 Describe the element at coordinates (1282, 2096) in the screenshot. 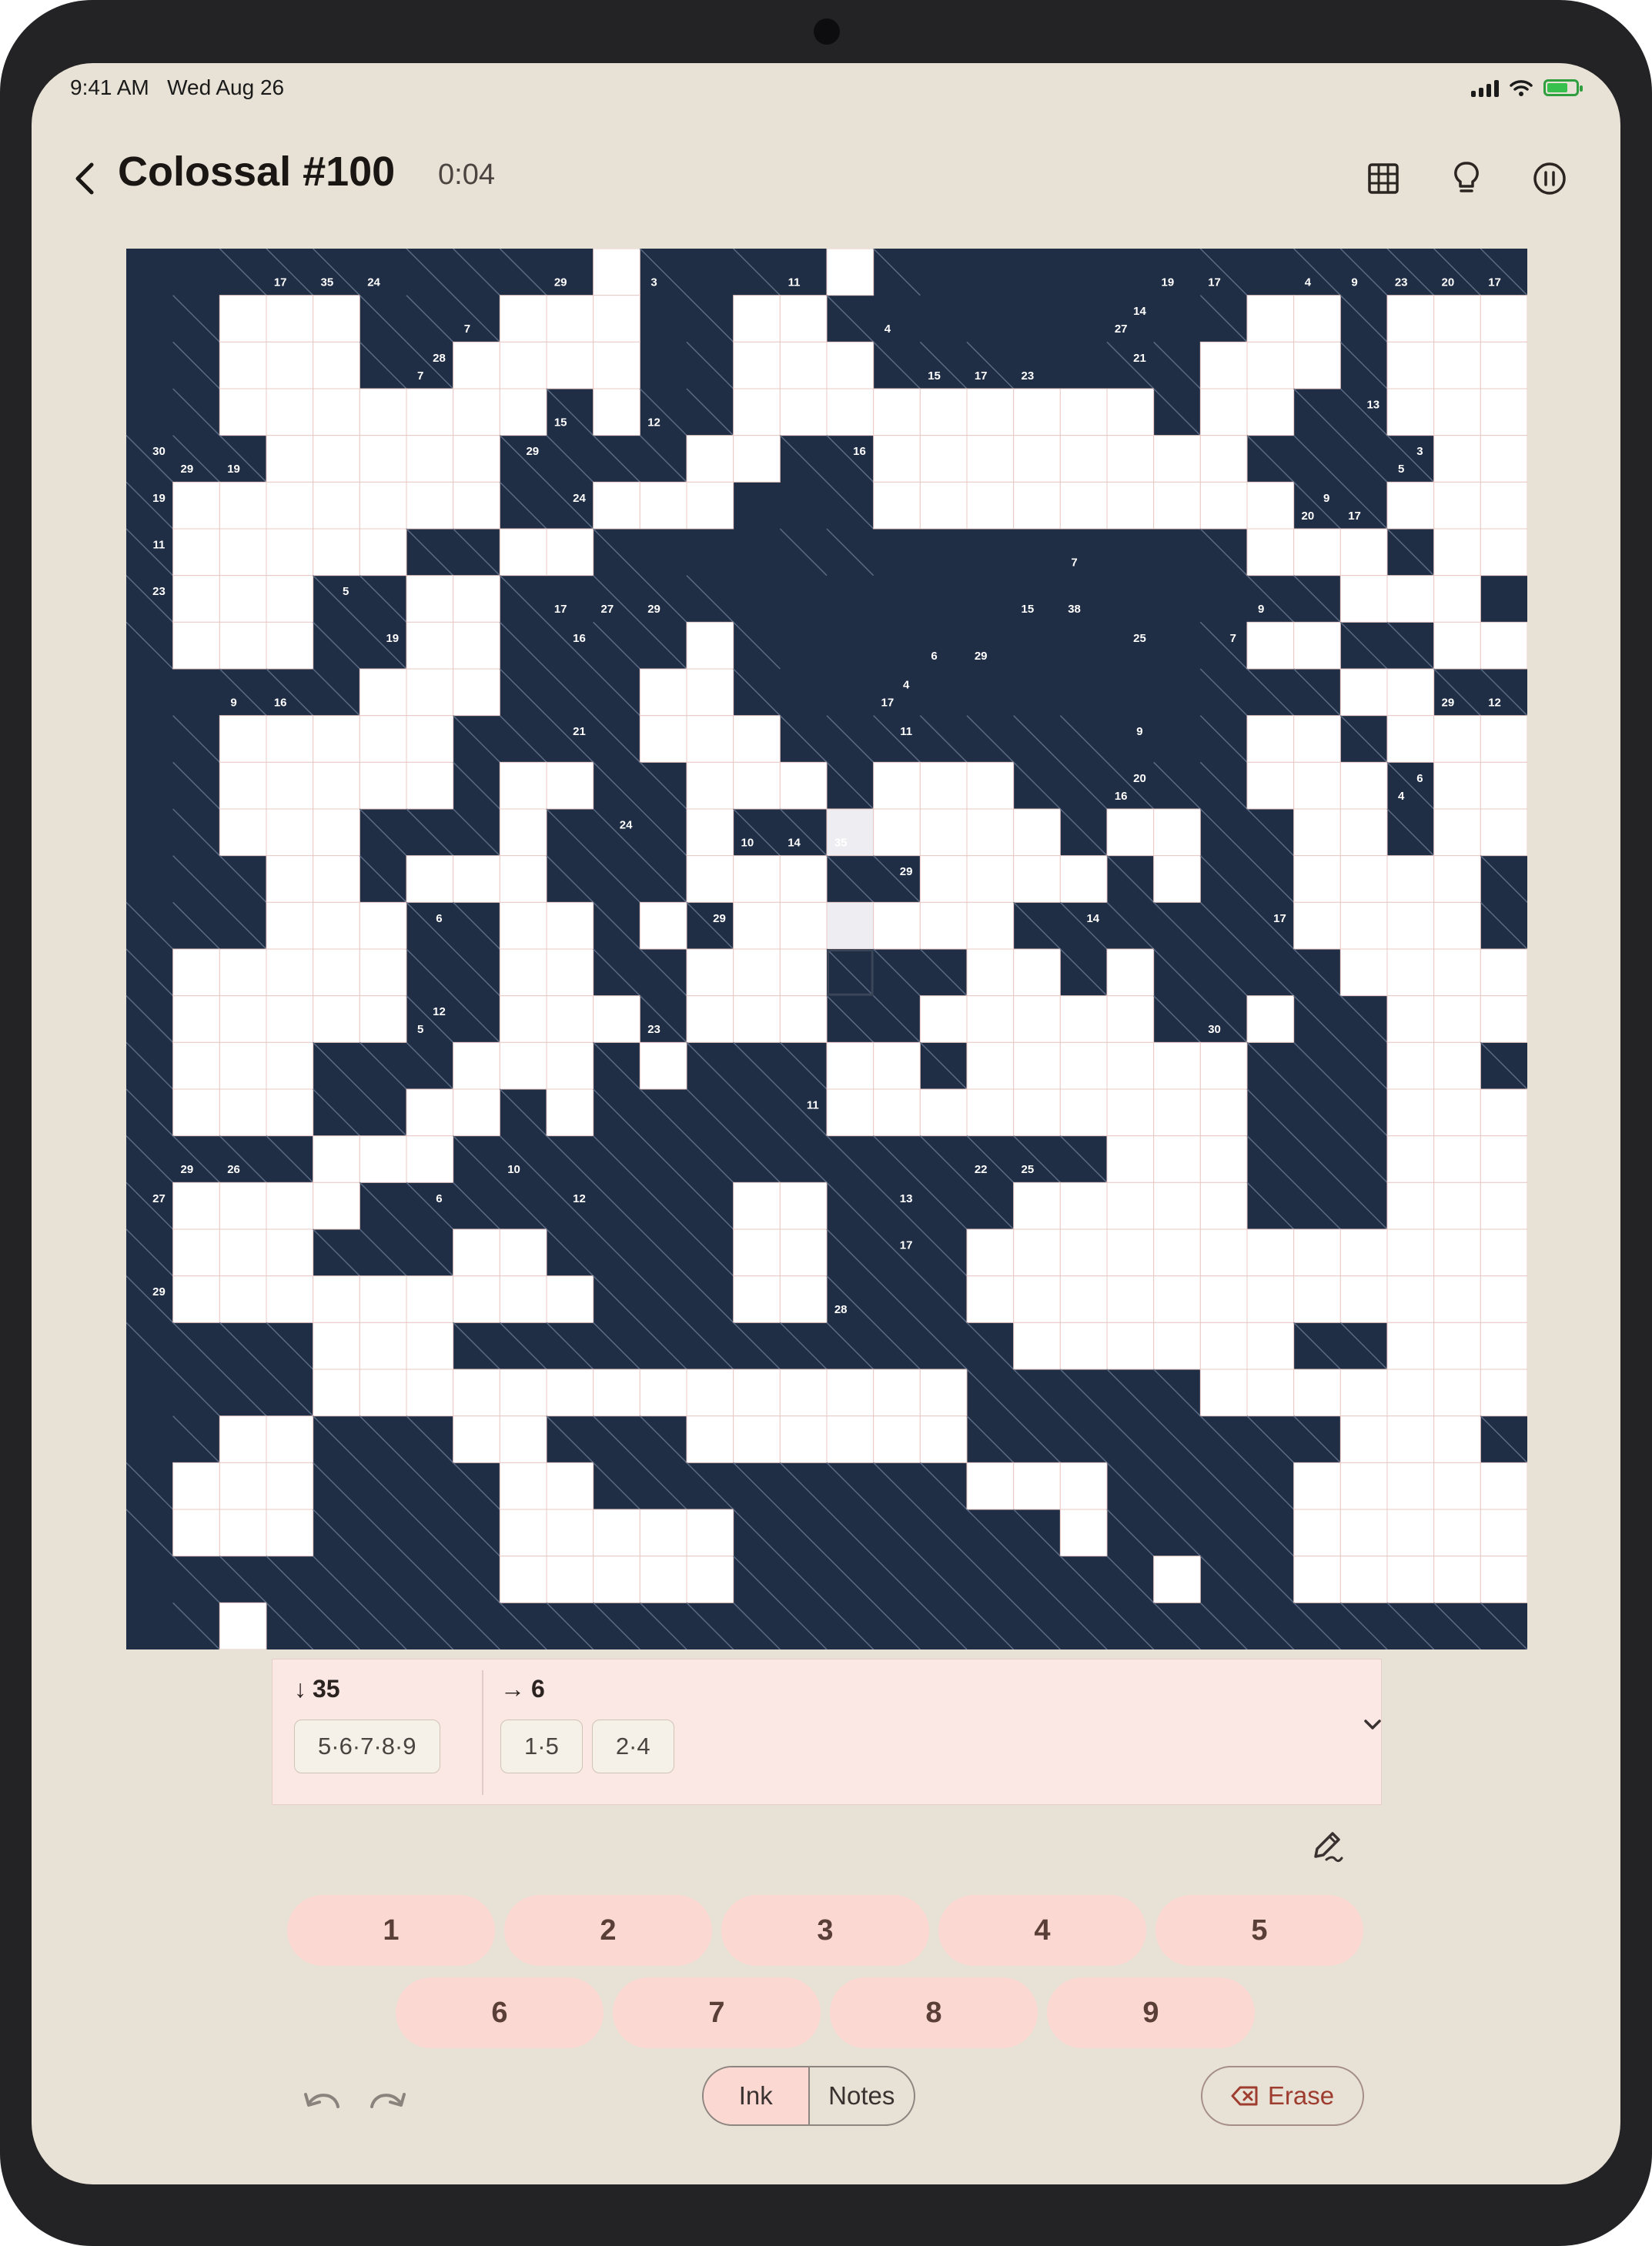

I see `erase-button: Erase` at that location.